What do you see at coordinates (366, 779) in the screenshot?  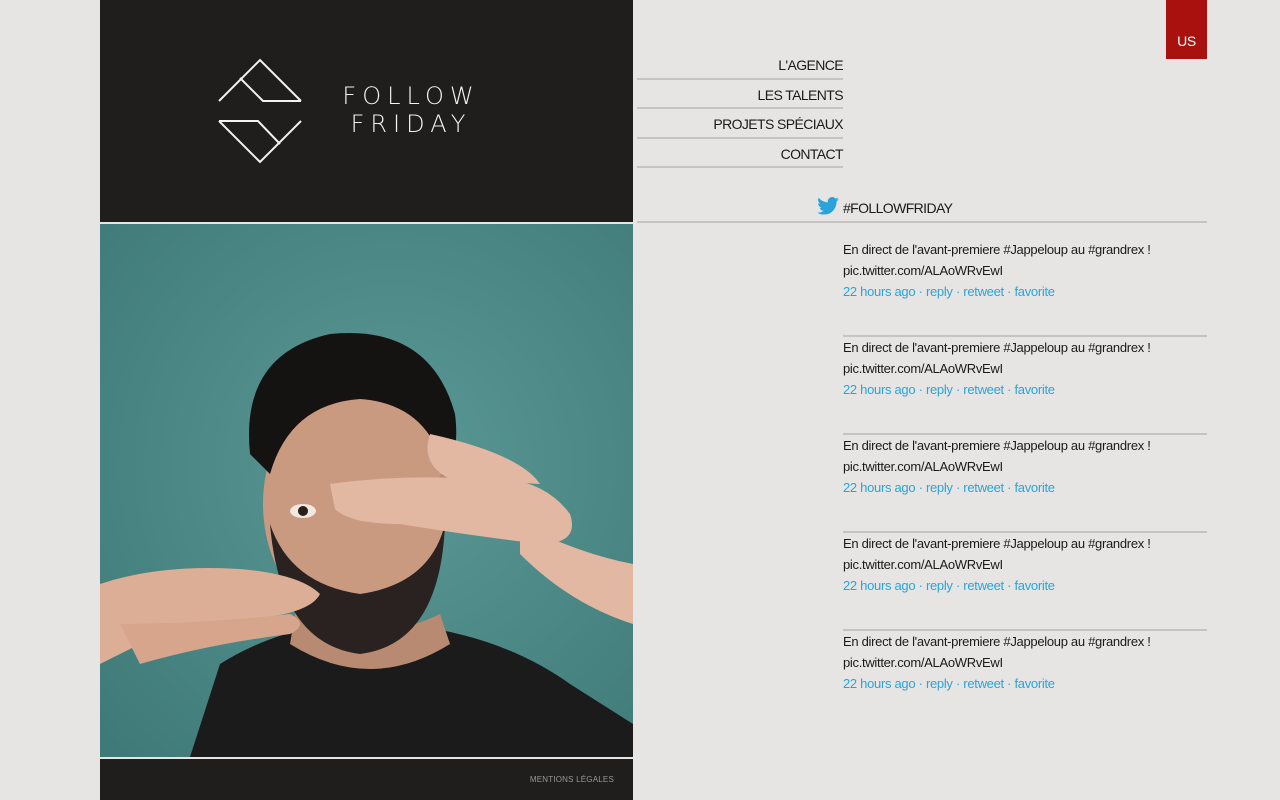 I see `footer-bar: MENTIONS LÉGALES` at bounding box center [366, 779].